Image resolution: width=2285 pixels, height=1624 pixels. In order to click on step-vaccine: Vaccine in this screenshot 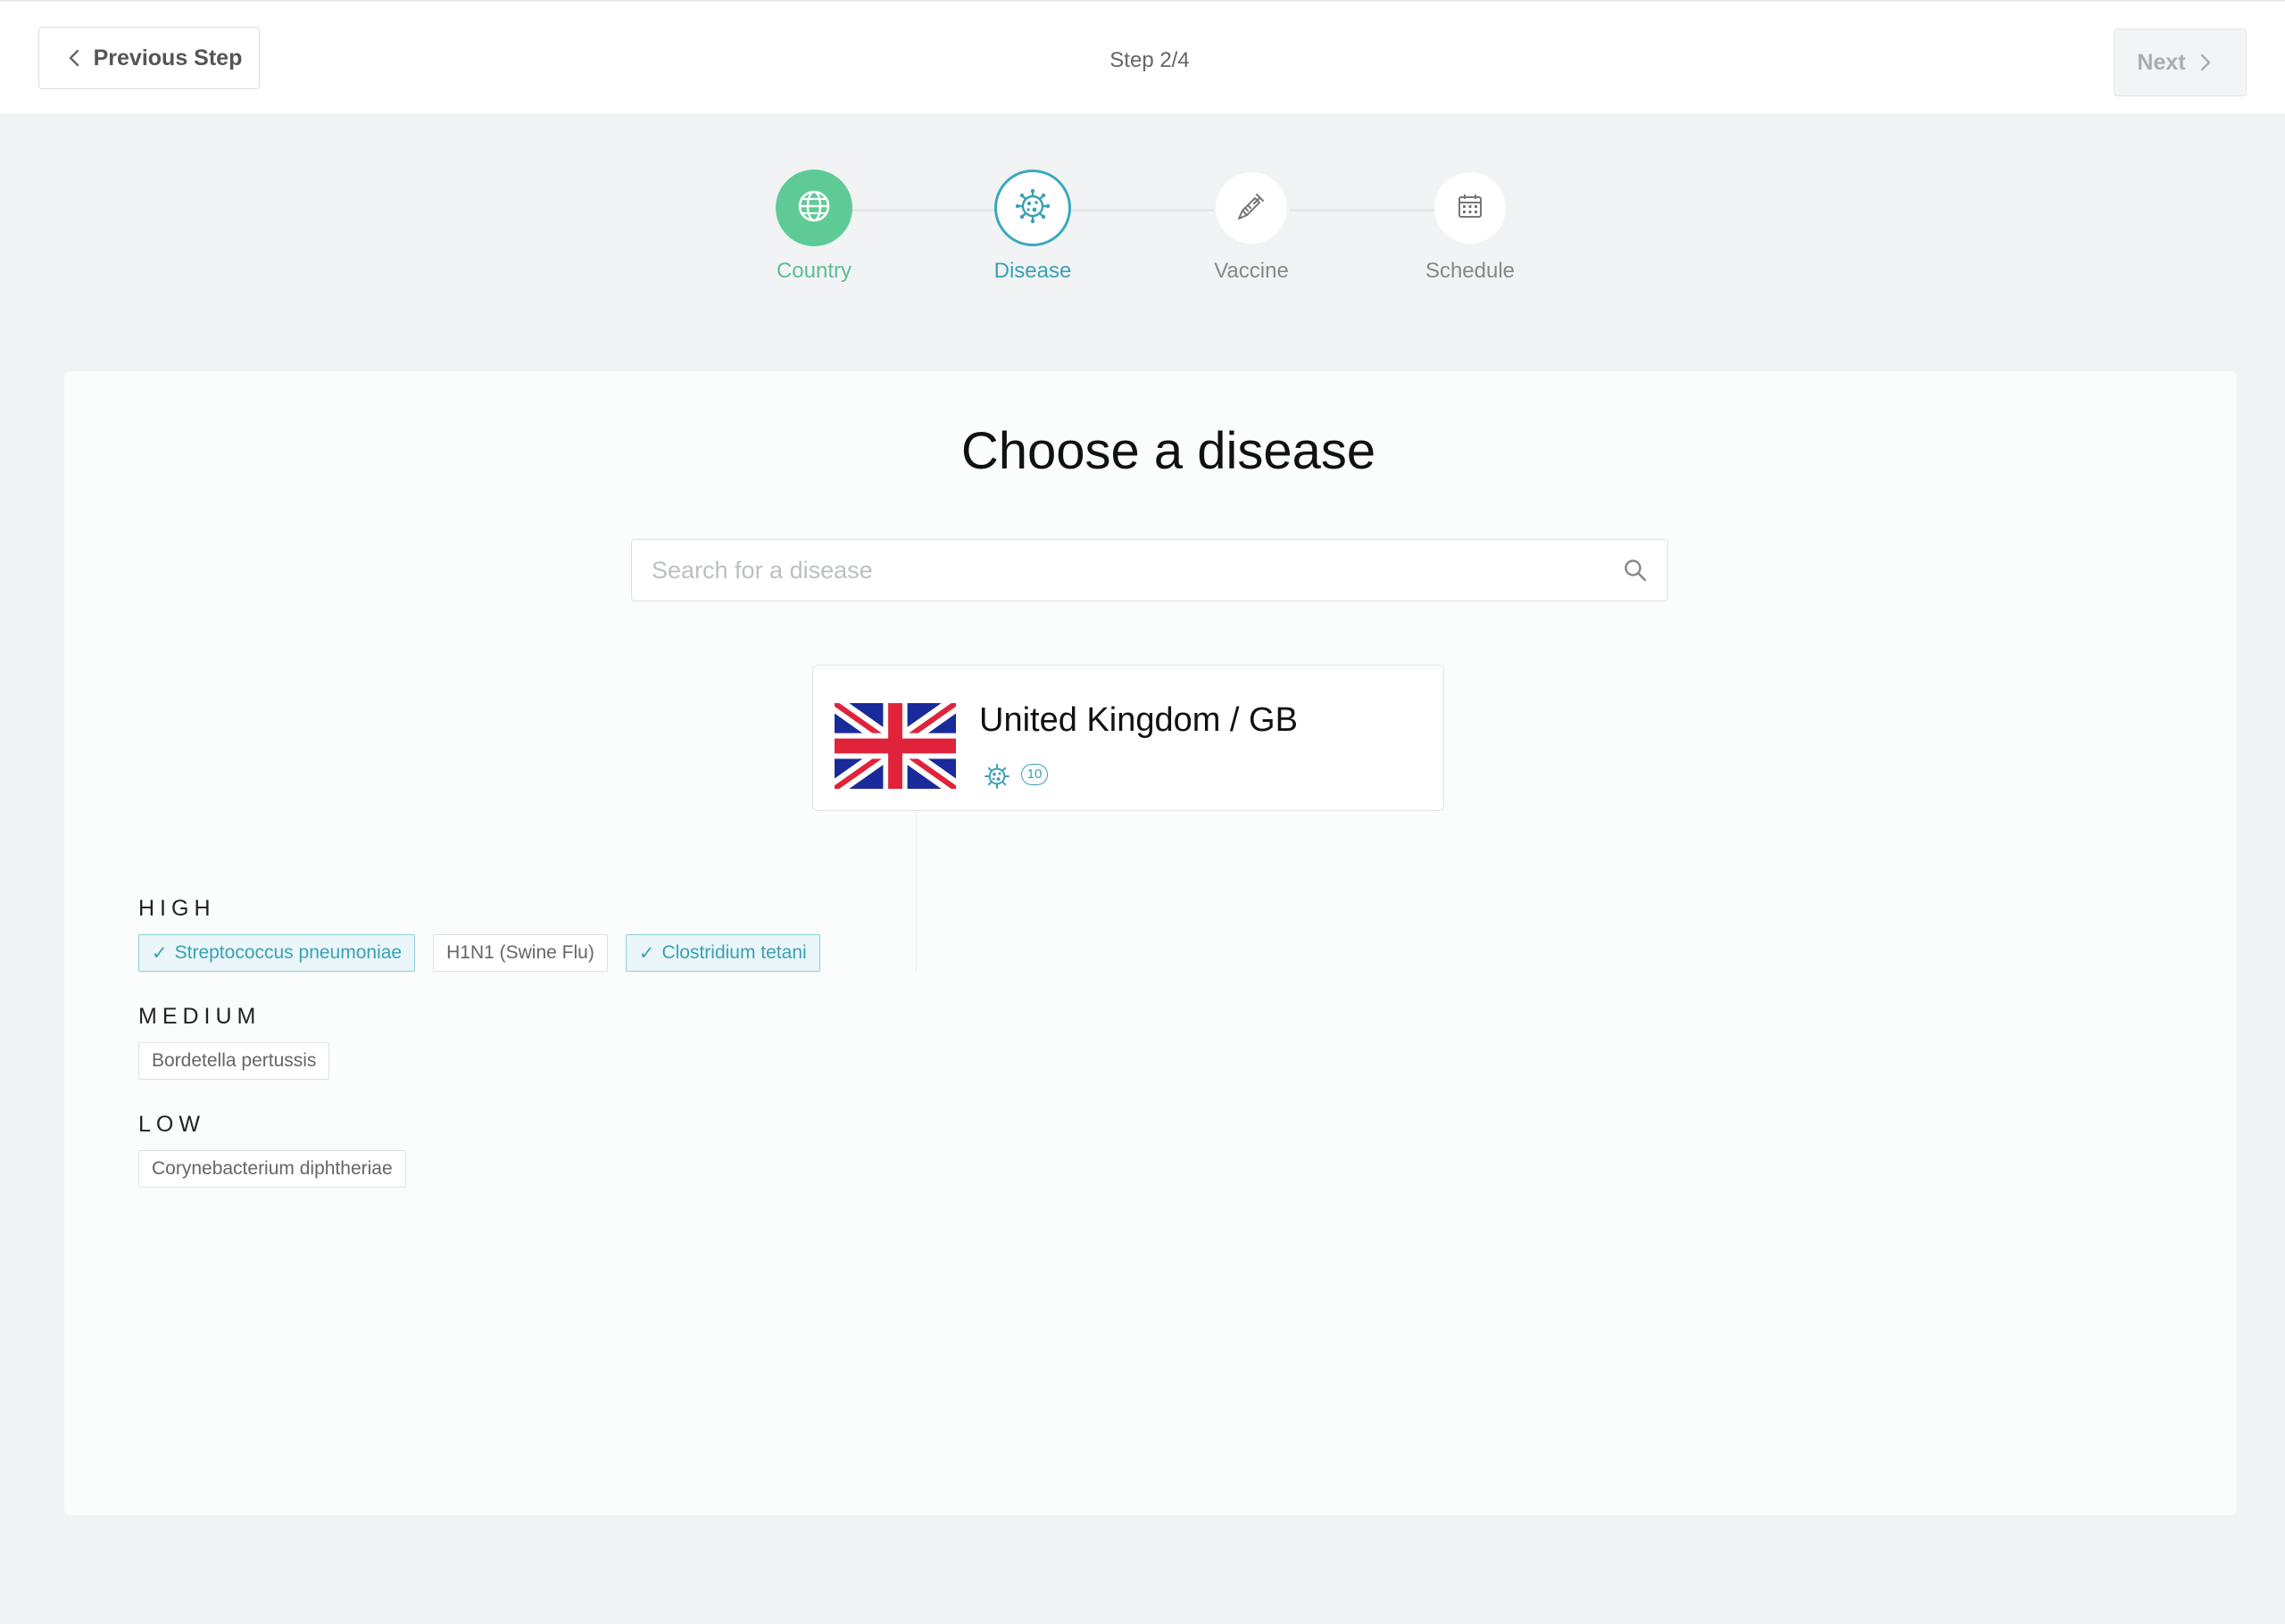, I will do `click(1251, 227)`.